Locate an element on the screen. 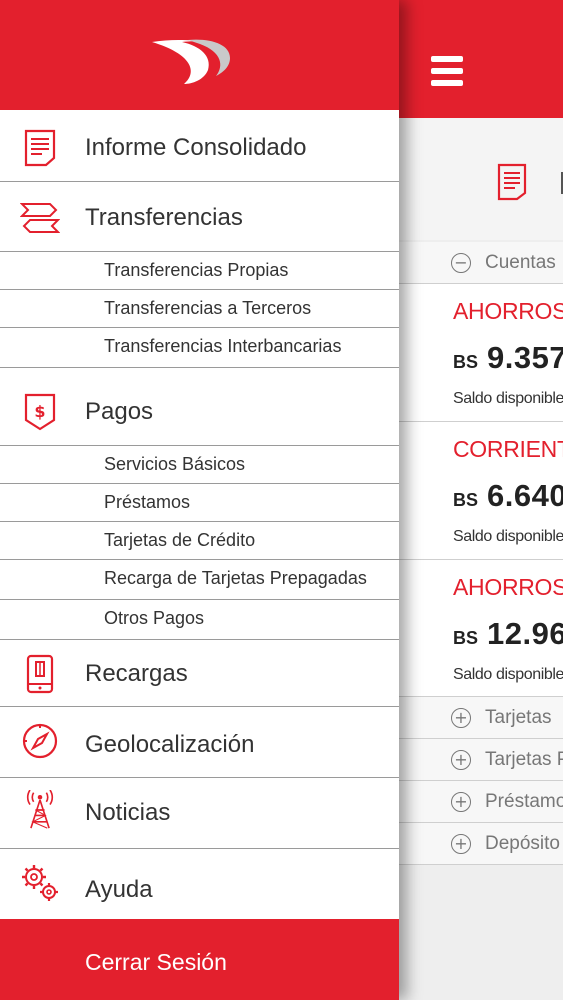 The image size is (563, 1000). submenu-item-otros-pagos: Otros Pagos is located at coordinates (199, 620).